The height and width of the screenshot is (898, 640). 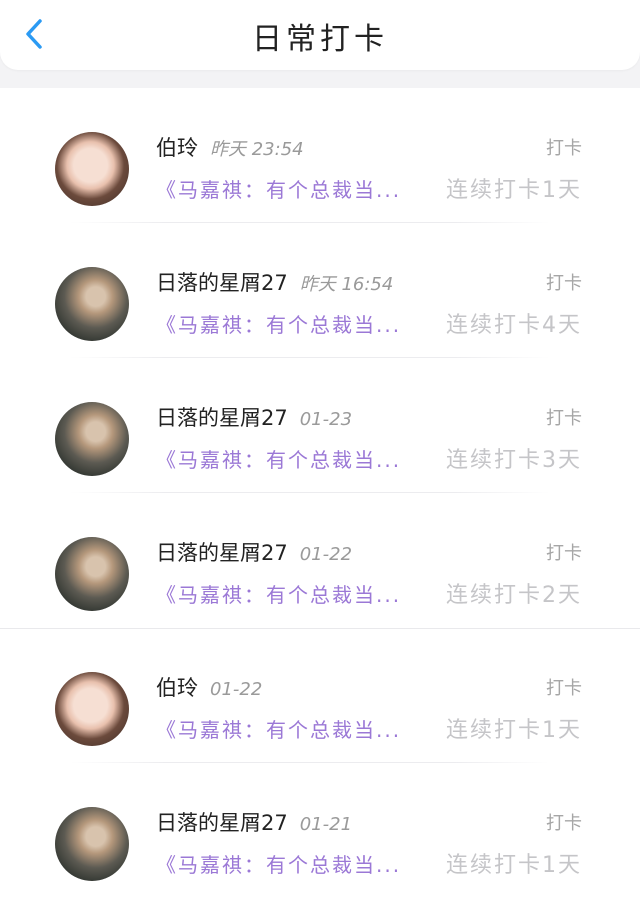 I want to click on page-title: 日常打卡, so click(x=320, y=39).